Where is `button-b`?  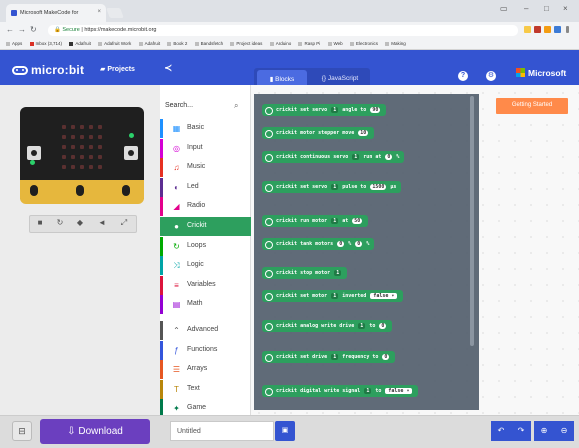 button-b is located at coordinates (131, 153).